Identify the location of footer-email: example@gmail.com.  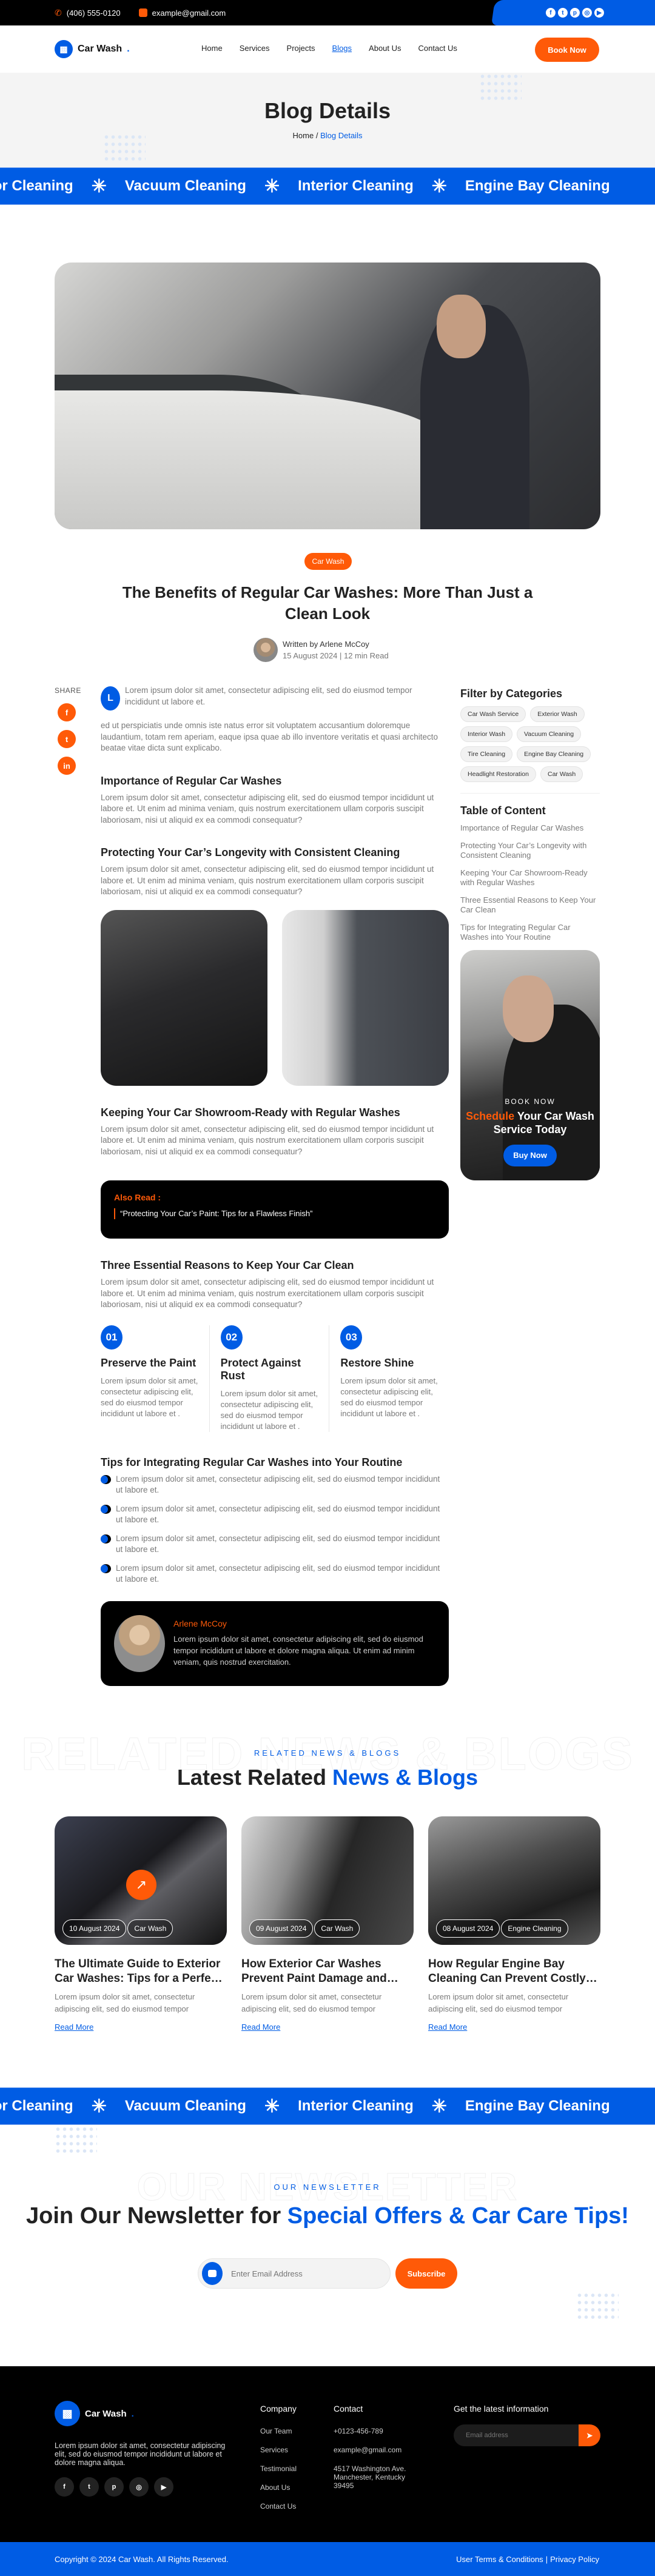
(380, 2450).